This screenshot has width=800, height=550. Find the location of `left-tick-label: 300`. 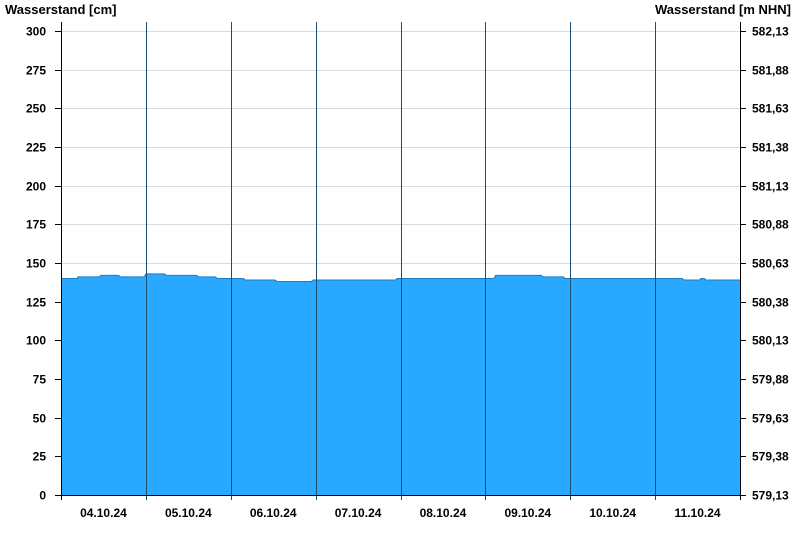

left-tick-label: 300 is located at coordinates (36, 32).